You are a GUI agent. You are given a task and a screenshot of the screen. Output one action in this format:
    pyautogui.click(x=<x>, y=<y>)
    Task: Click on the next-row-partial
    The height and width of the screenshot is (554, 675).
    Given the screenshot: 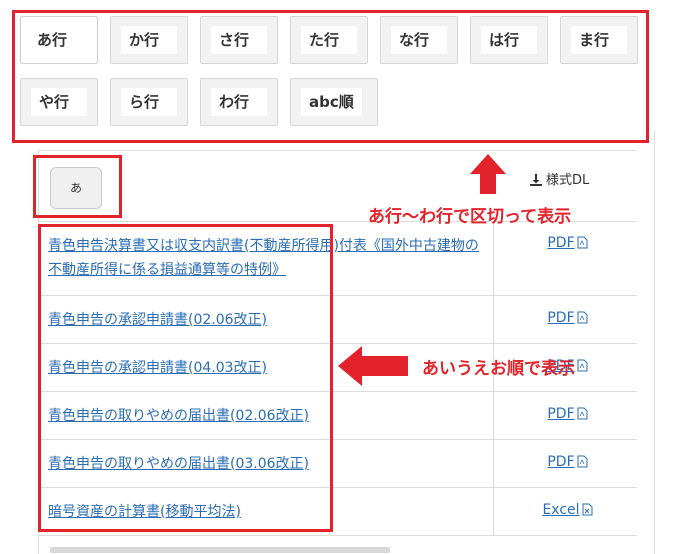 What is the action you would take?
    pyautogui.click(x=220, y=550)
    